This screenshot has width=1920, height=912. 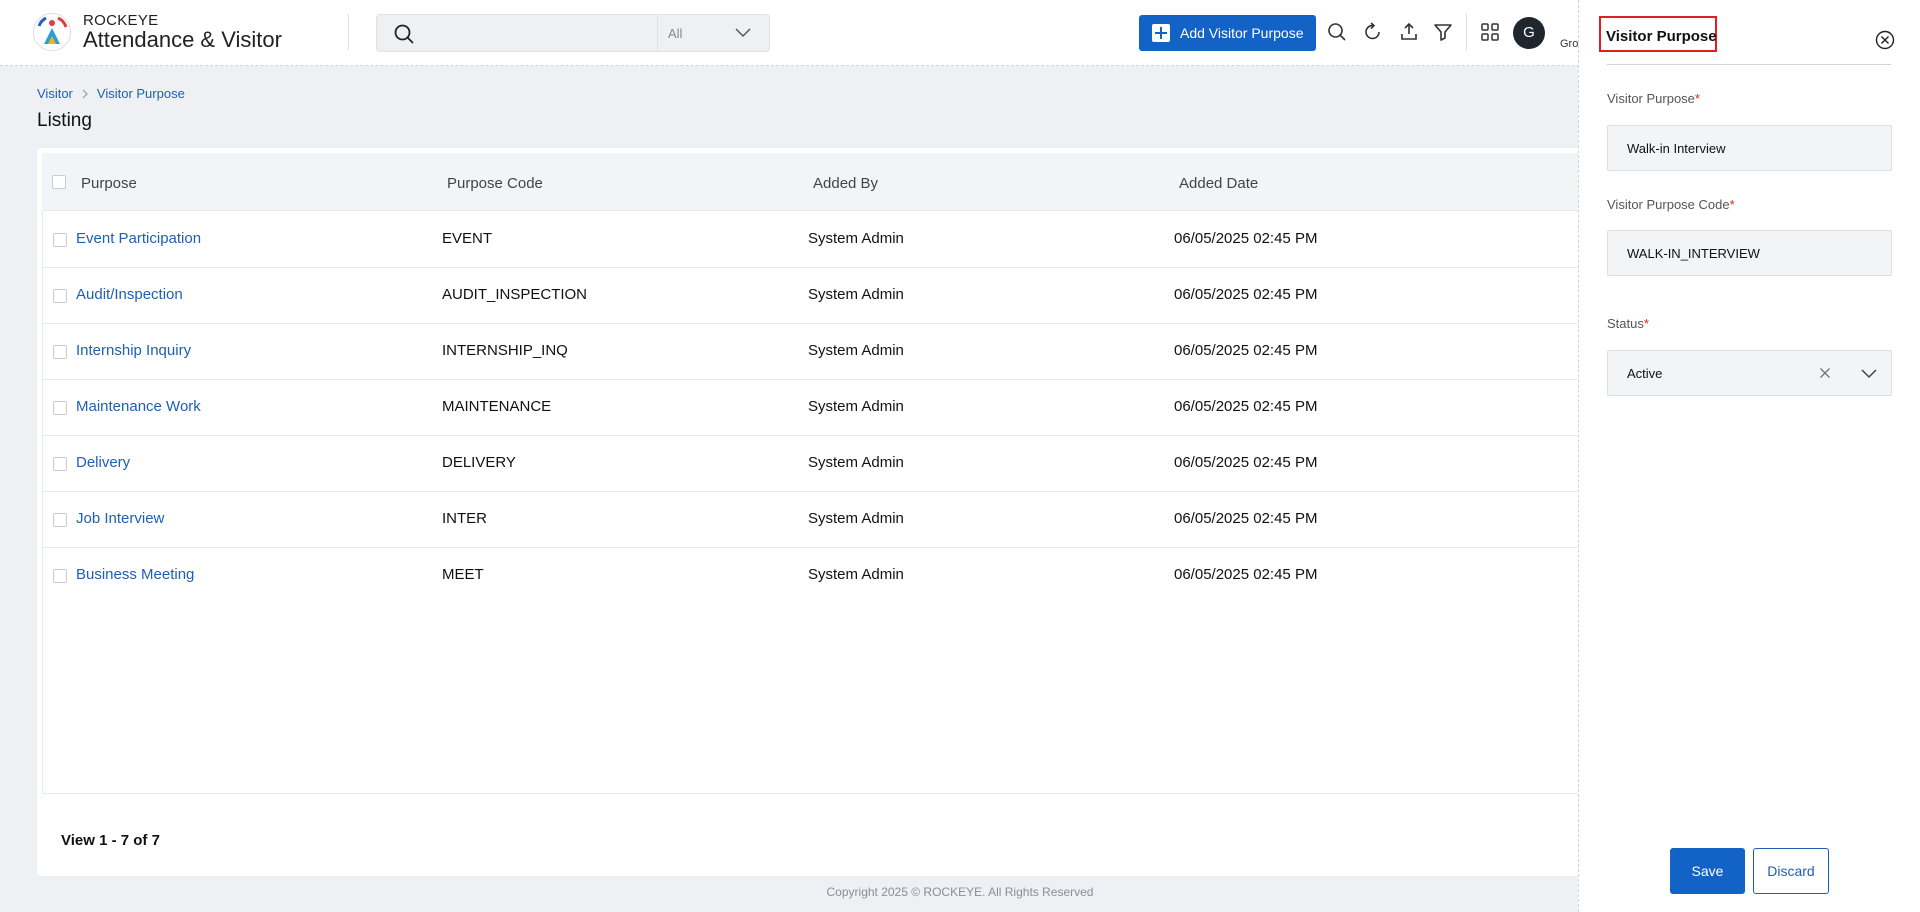 What do you see at coordinates (1161, 33) in the screenshot?
I see `plus-icon` at bounding box center [1161, 33].